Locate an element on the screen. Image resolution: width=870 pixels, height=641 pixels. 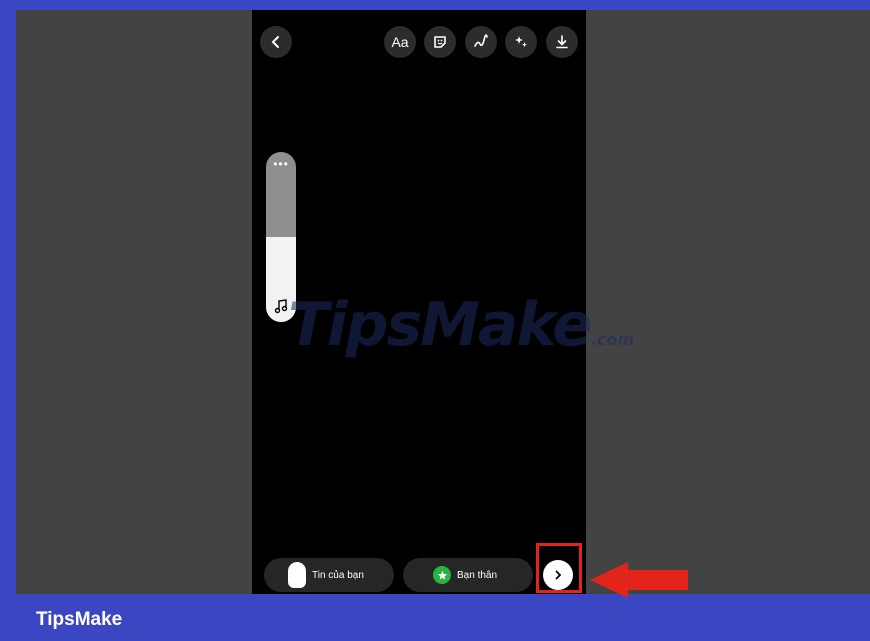
sparkles-icon is located at coordinates (521, 42).